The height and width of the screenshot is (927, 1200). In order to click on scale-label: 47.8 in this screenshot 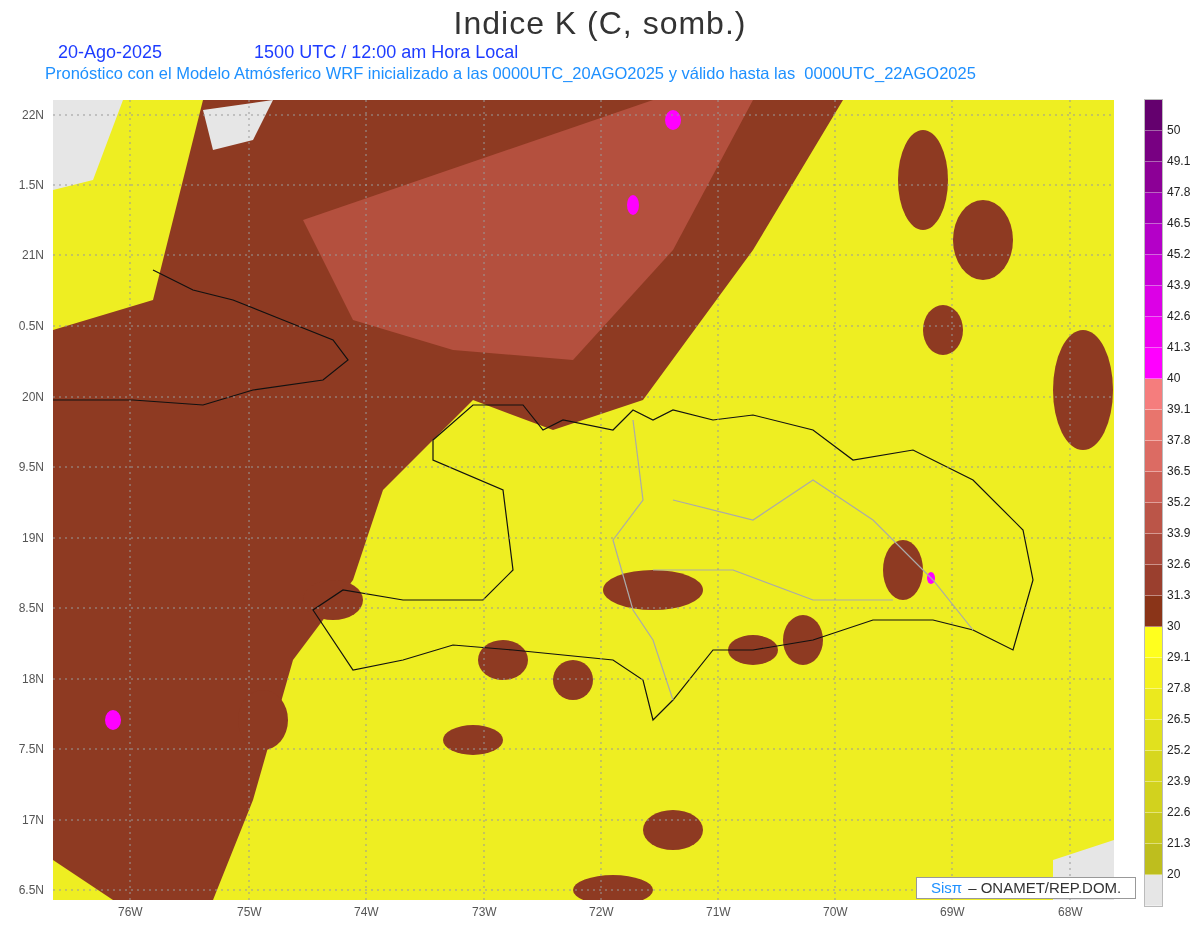, I will do `click(1179, 192)`.